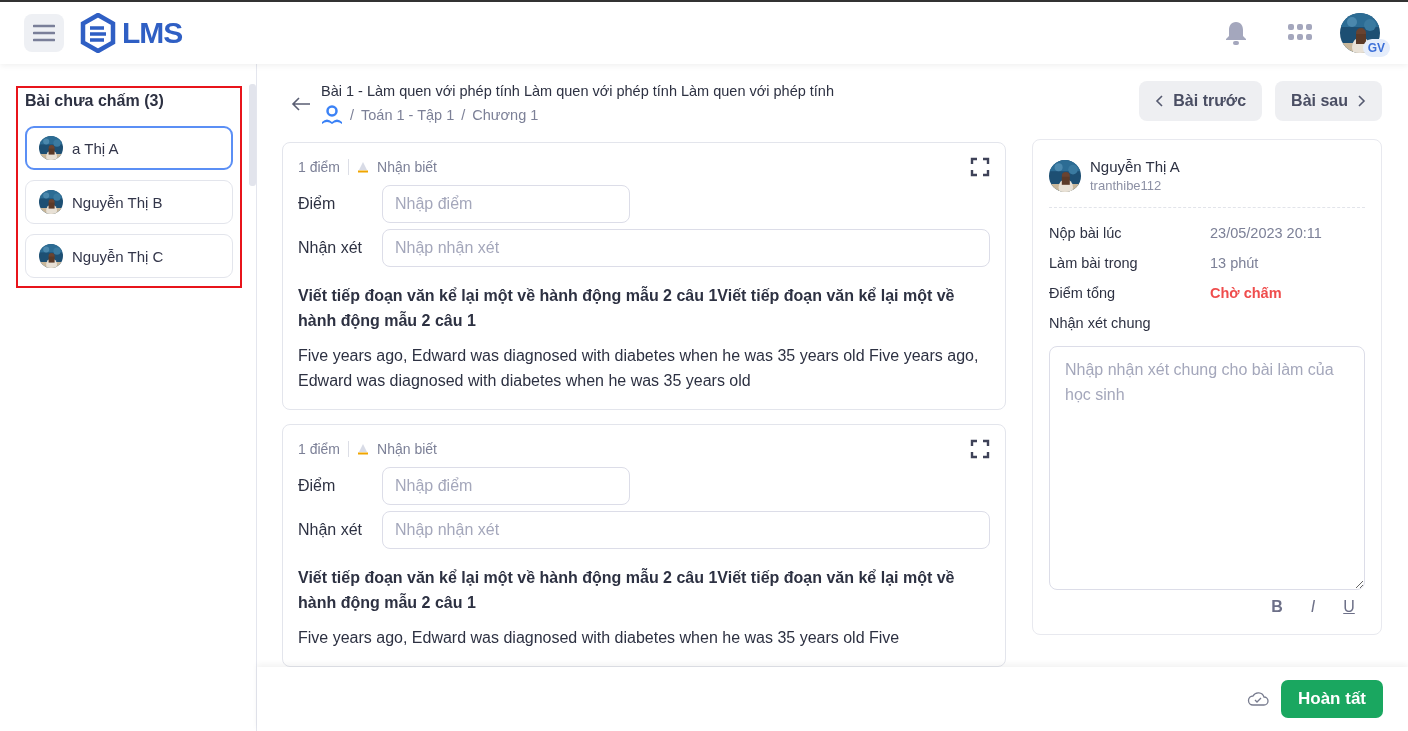  Describe the element at coordinates (1135, 166) in the screenshot. I see `student-name: Nguyễn Thị A` at that location.